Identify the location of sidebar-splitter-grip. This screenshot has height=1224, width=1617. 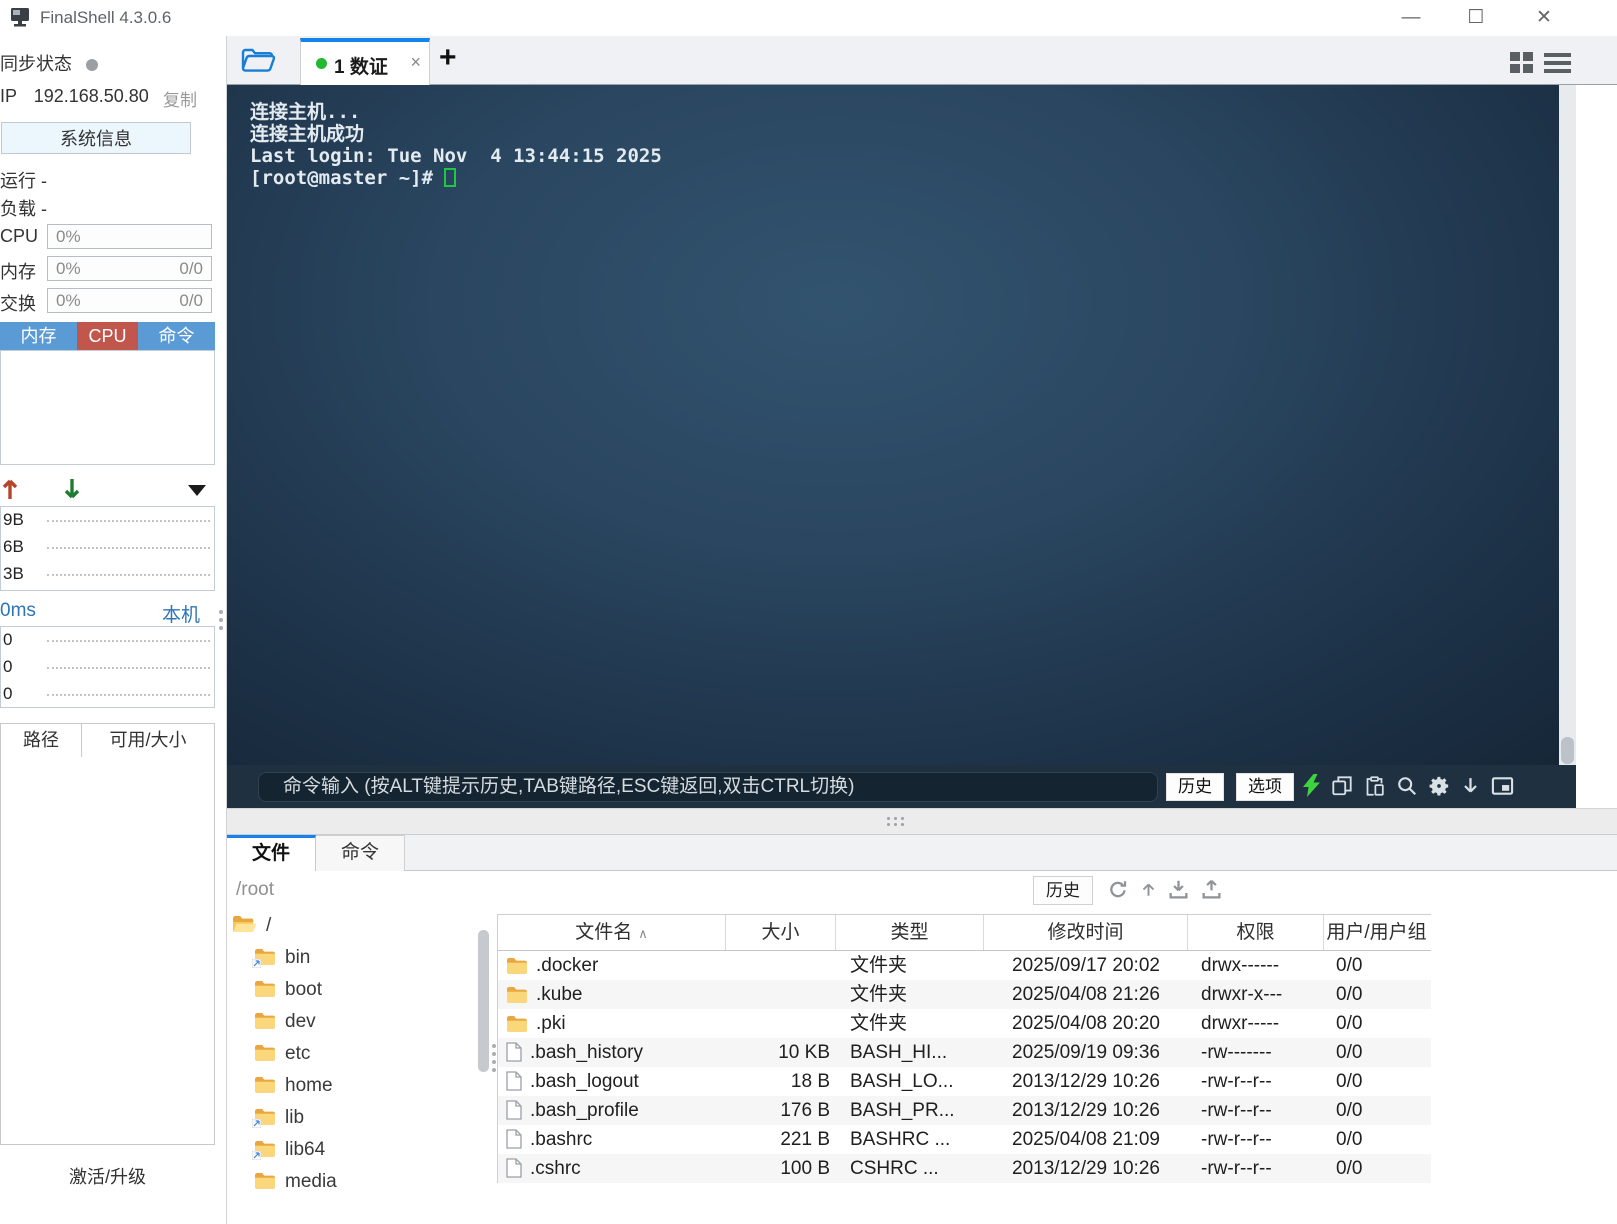
(222, 620).